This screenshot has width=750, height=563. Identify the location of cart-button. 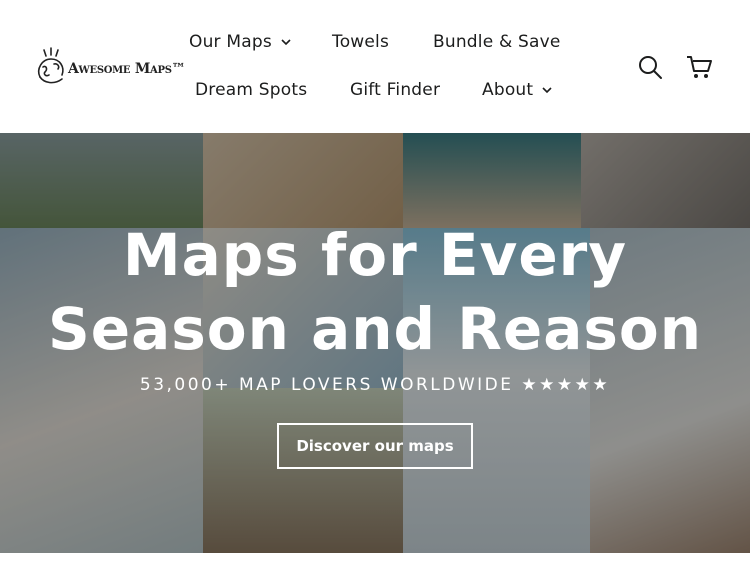
(699, 67).